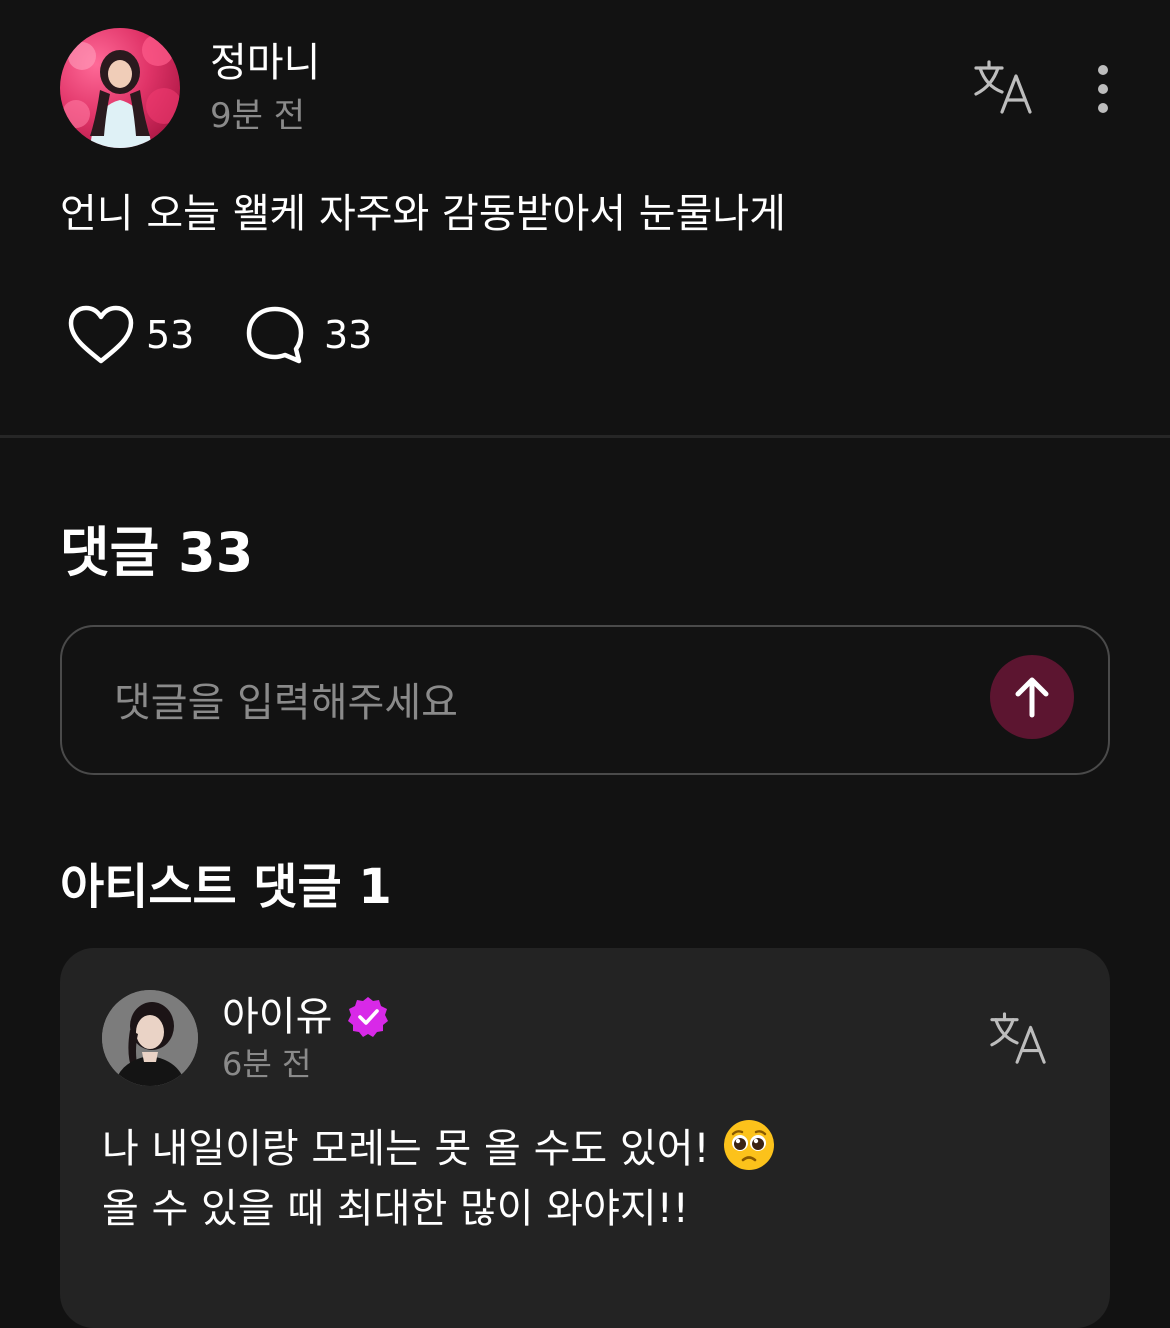 The image size is (1170, 1328). What do you see at coordinates (257, 116) in the screenshot?
I see `post-timestamp: 9분 전` at bounding box center [257, 116].